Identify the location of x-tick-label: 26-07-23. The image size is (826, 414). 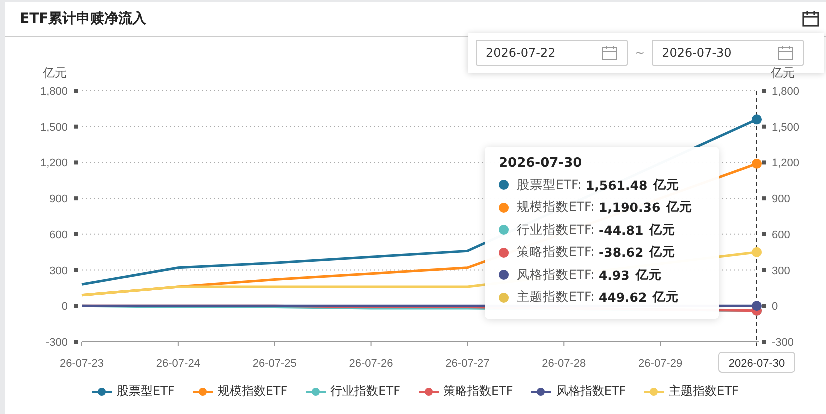
(82, 364).